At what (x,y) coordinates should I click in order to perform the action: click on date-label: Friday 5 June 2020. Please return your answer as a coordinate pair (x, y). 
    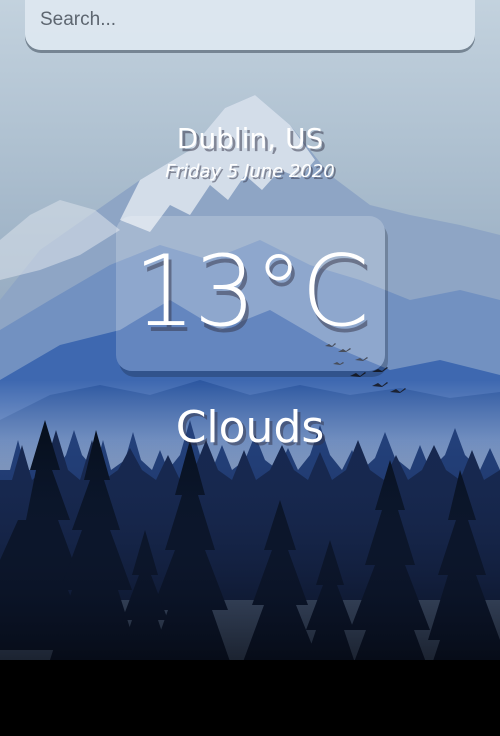
    Looking at the image, I should click on (250, 171).